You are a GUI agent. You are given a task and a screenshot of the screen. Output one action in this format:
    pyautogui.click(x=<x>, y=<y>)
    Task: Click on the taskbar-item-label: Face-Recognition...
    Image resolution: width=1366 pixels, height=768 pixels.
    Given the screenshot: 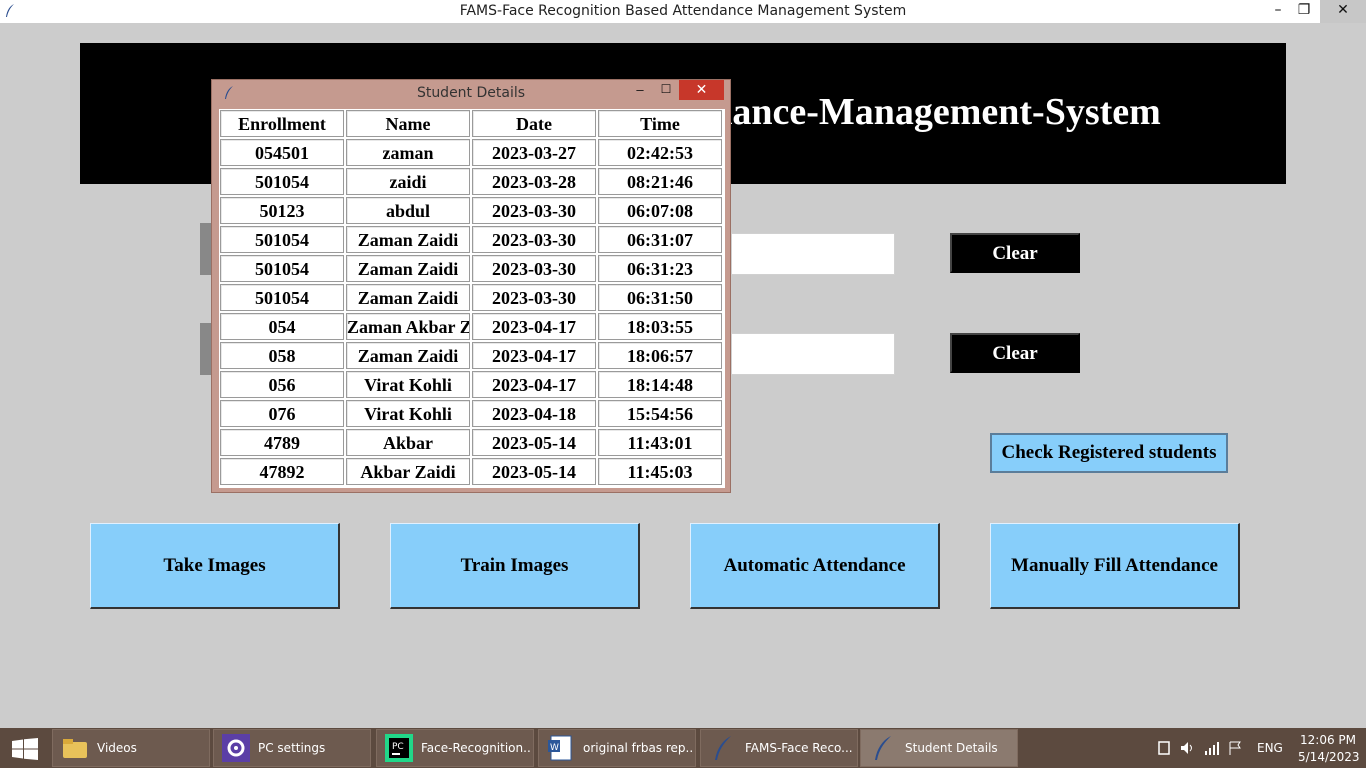 What is the action you would take?
    pyautogui.click(x=476, y=748)
    